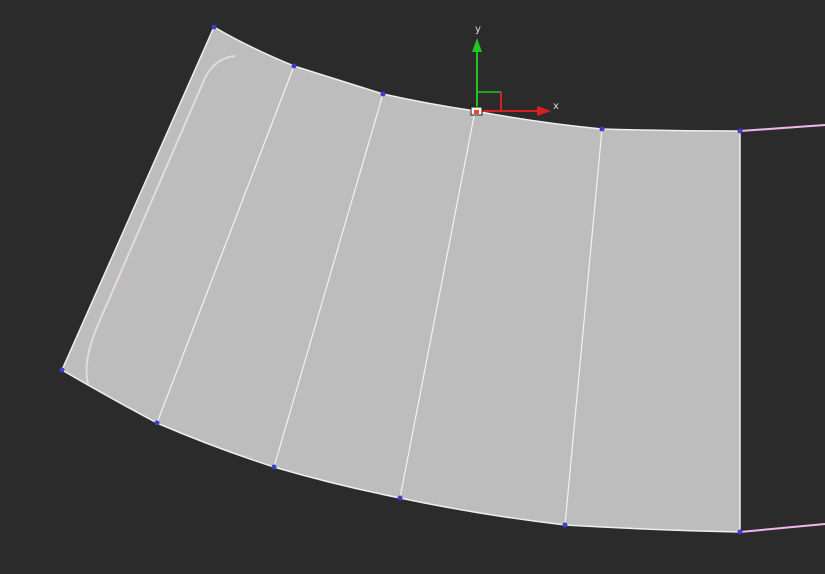 The width and height of the screenshot is (825, 574). I want to click on gizmo-pivot-marker, so click(476, 112).